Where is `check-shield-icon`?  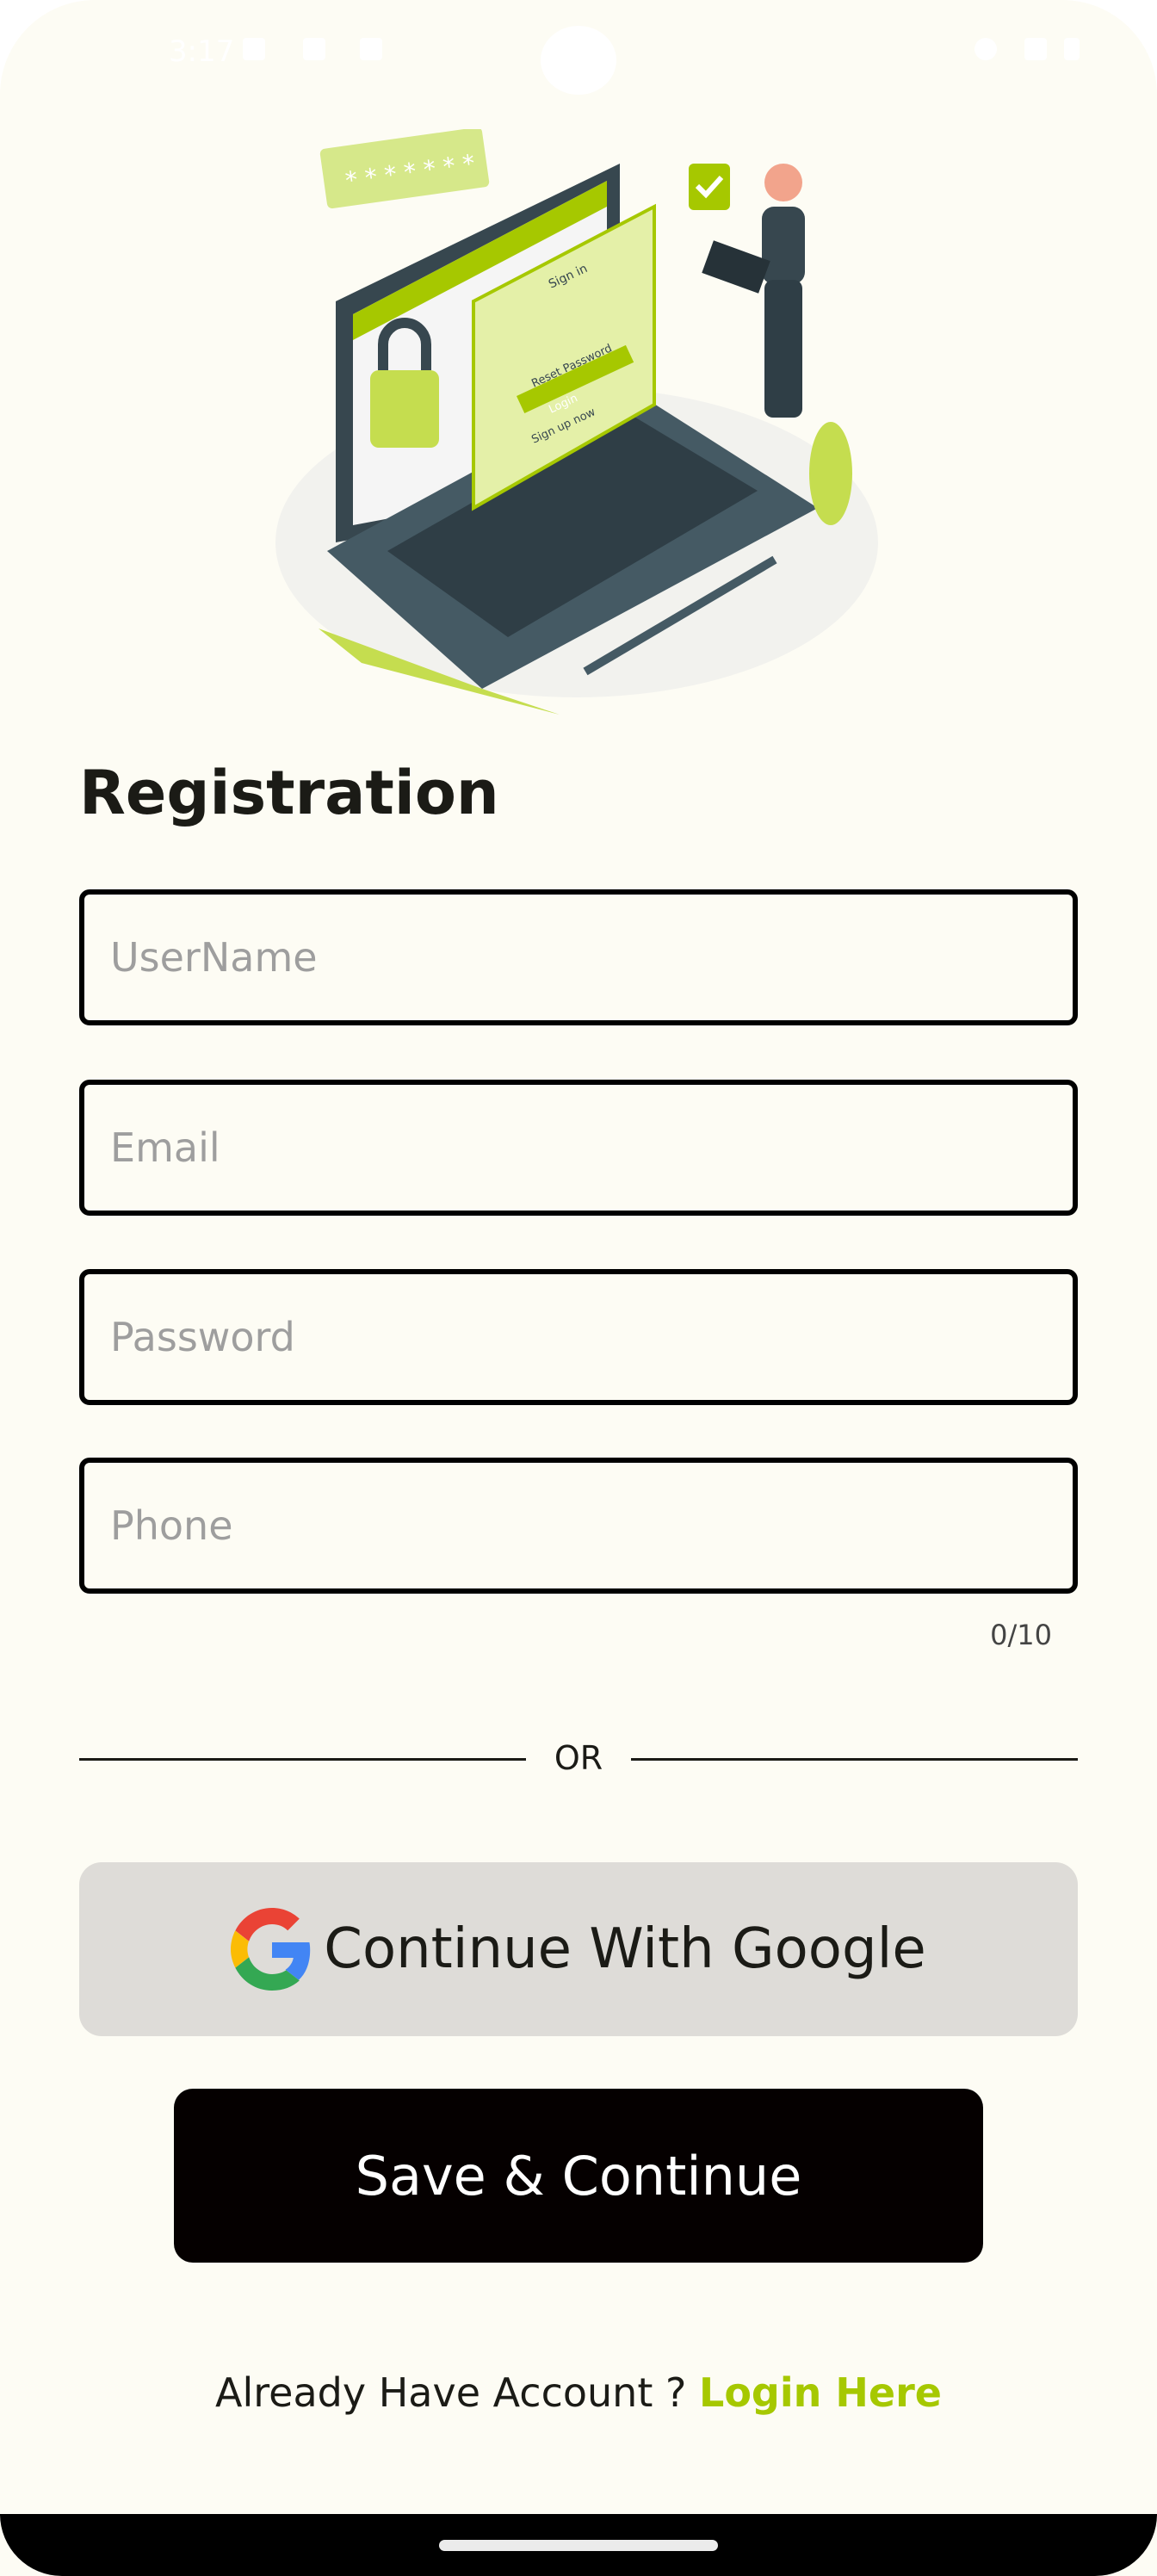
check-shield-icon is located at coordinates (710, 187).